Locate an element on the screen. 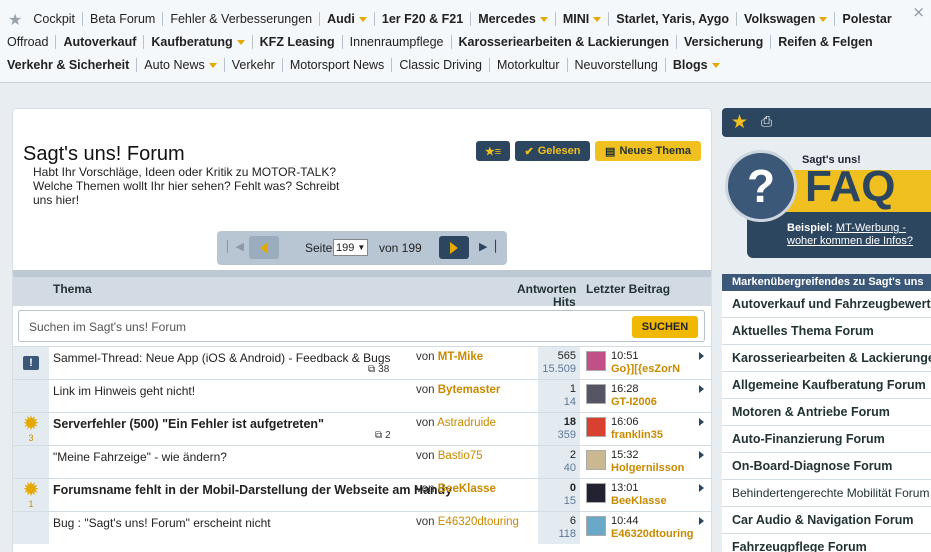  new-document-icon: ▤ is located at coordinates (610, 151).